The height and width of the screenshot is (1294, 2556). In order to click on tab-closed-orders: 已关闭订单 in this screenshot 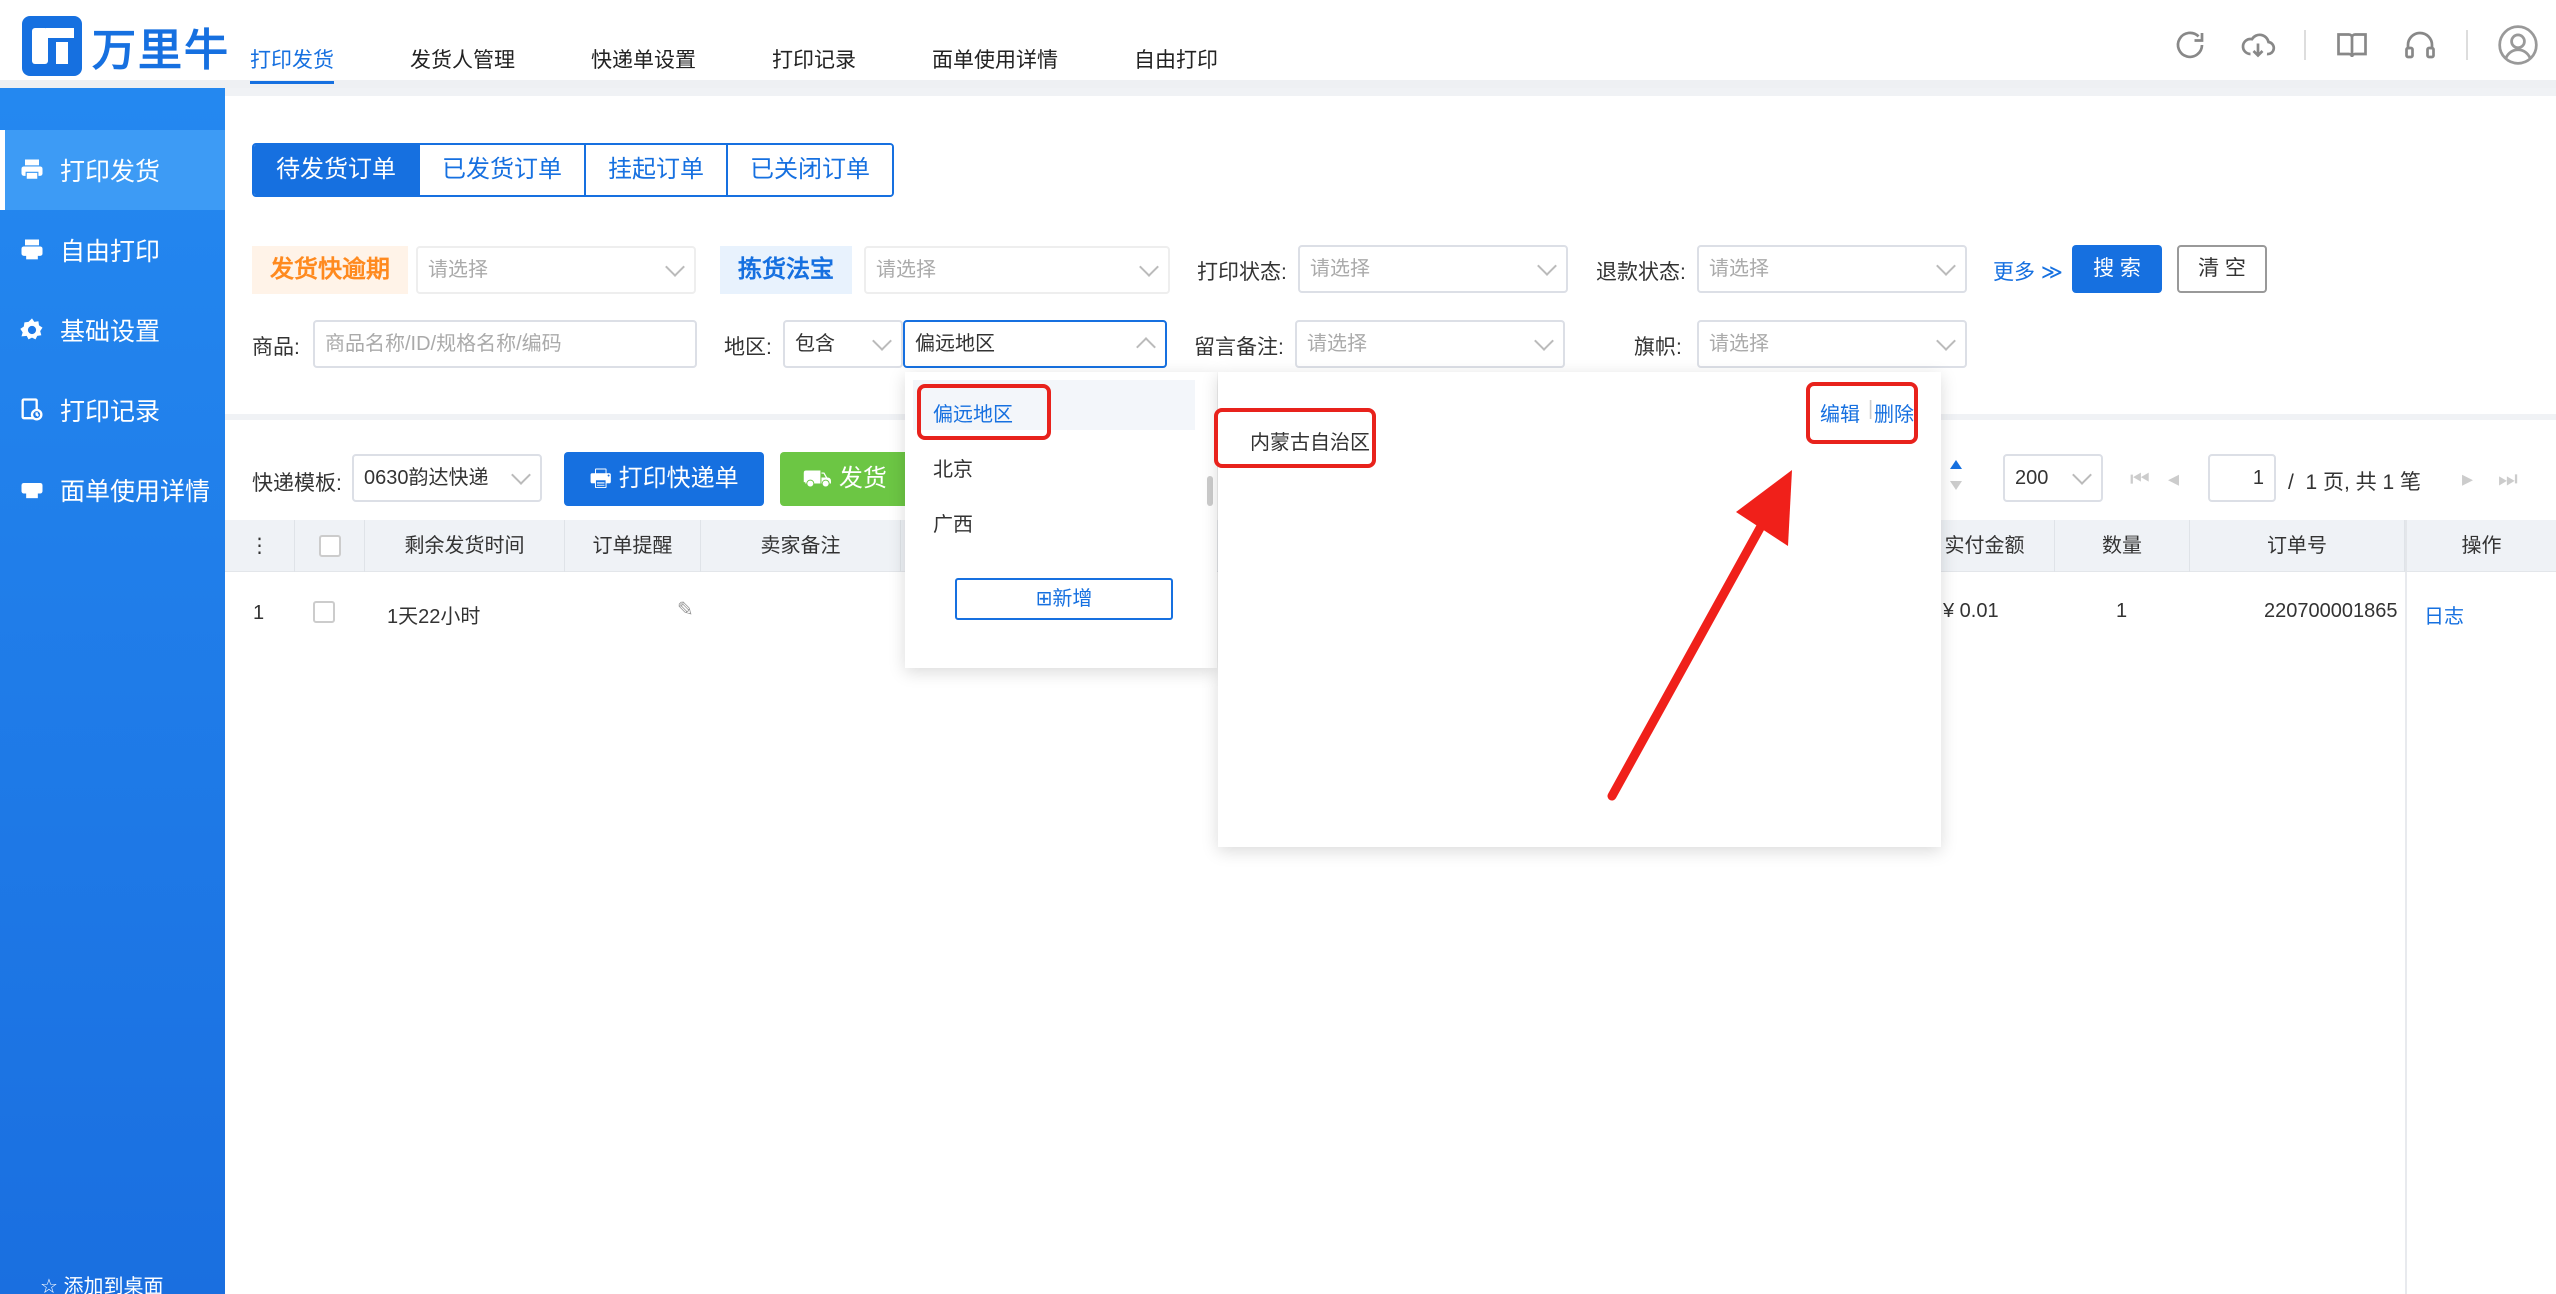, I will do `click(810, 170)`.